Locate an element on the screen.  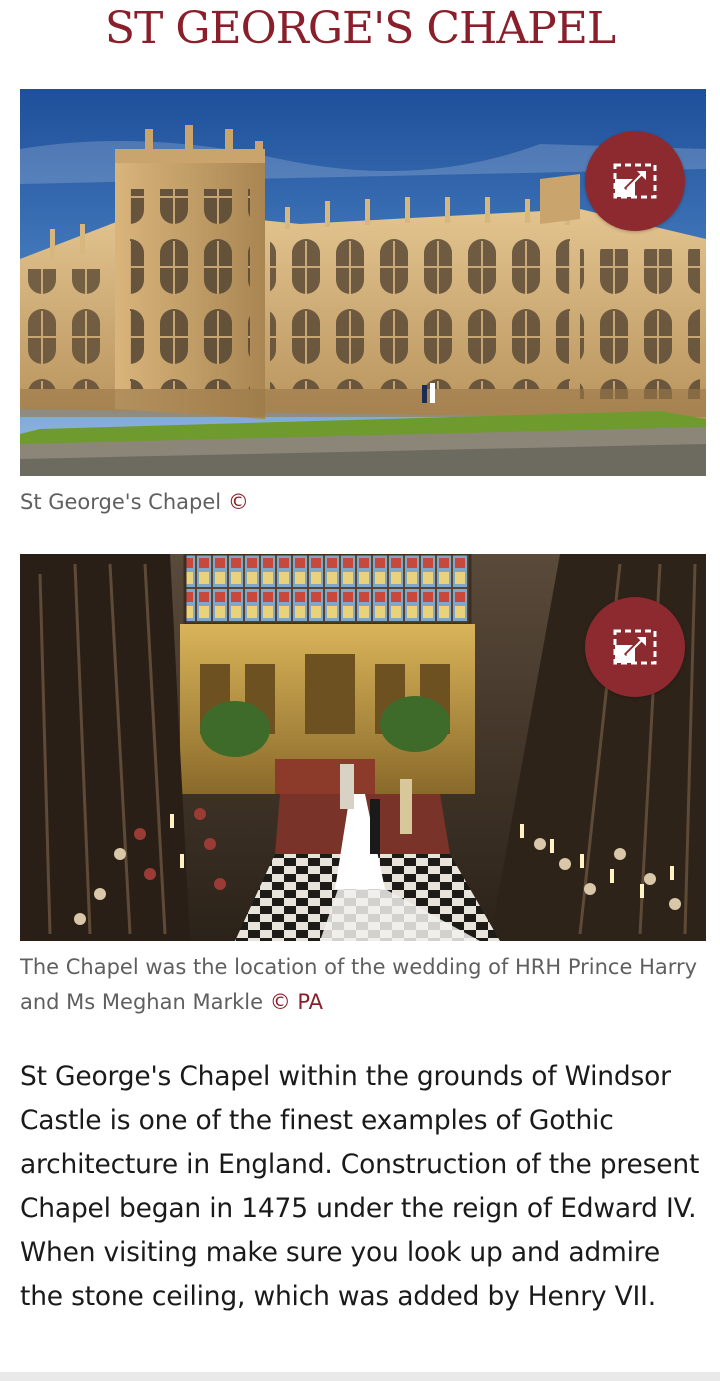
page-title: ST GEORGE'S CHAPEL is located at coordinates (360, 28).